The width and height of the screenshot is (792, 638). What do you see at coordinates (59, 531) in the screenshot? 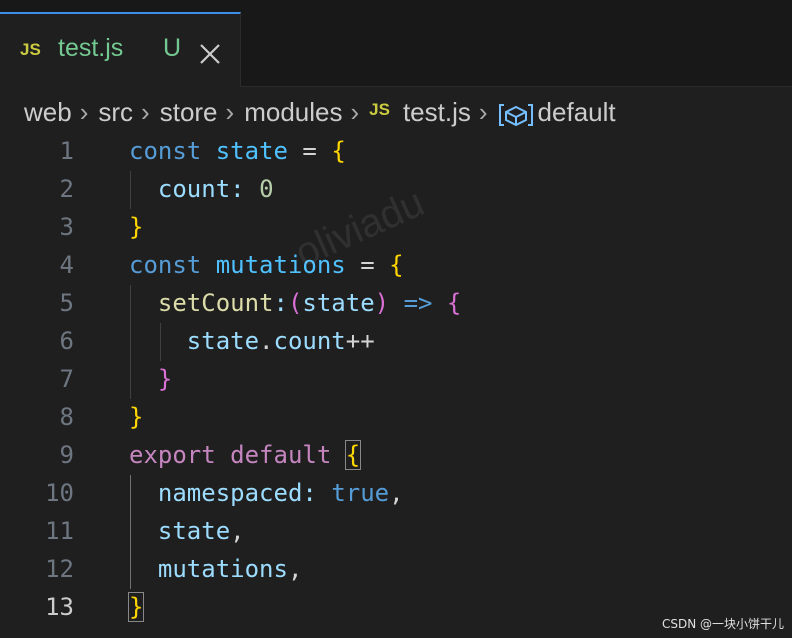
I see `line-number: 11` at bounding box center [59, 531].